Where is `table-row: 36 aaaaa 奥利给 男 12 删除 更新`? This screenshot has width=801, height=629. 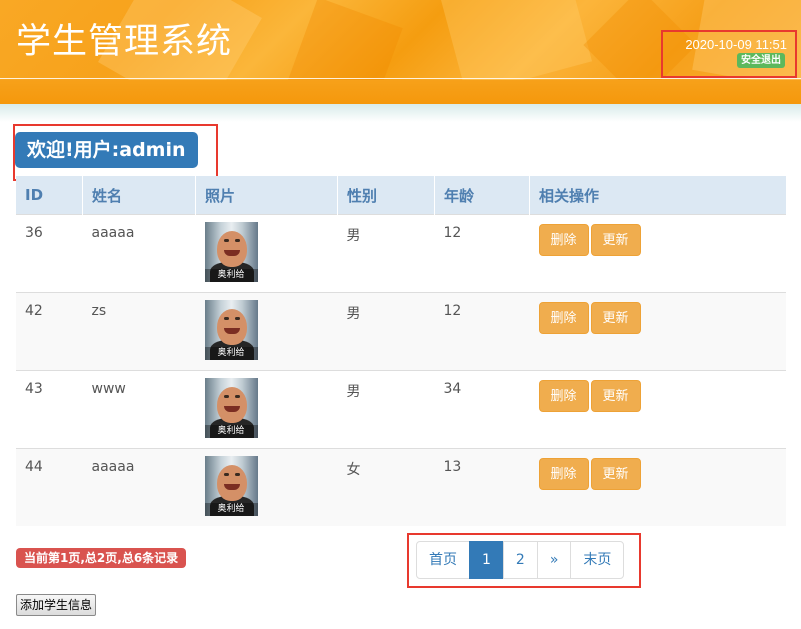
table-row: 36 aaaaa 奥利给 男 12 删除 更新 is located at coordinates (401, 253).